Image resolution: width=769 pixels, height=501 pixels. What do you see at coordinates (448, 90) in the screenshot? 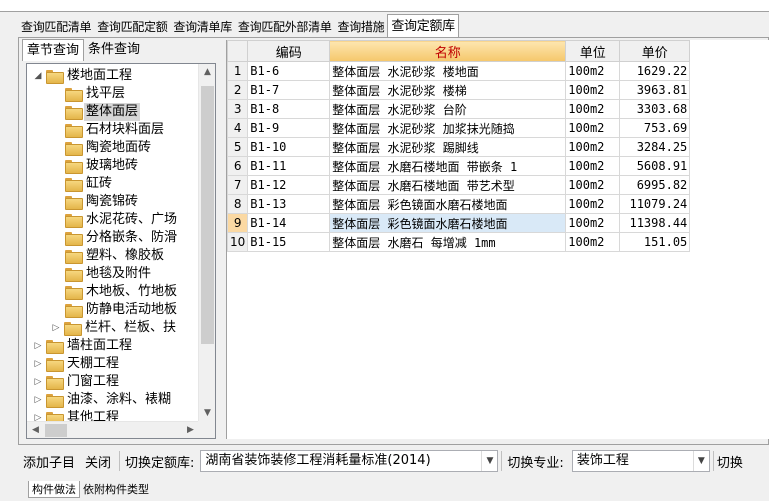
I see `name-cell: 整体面层 水泥砂浆 楼梯` at bounding box center [448, 90].